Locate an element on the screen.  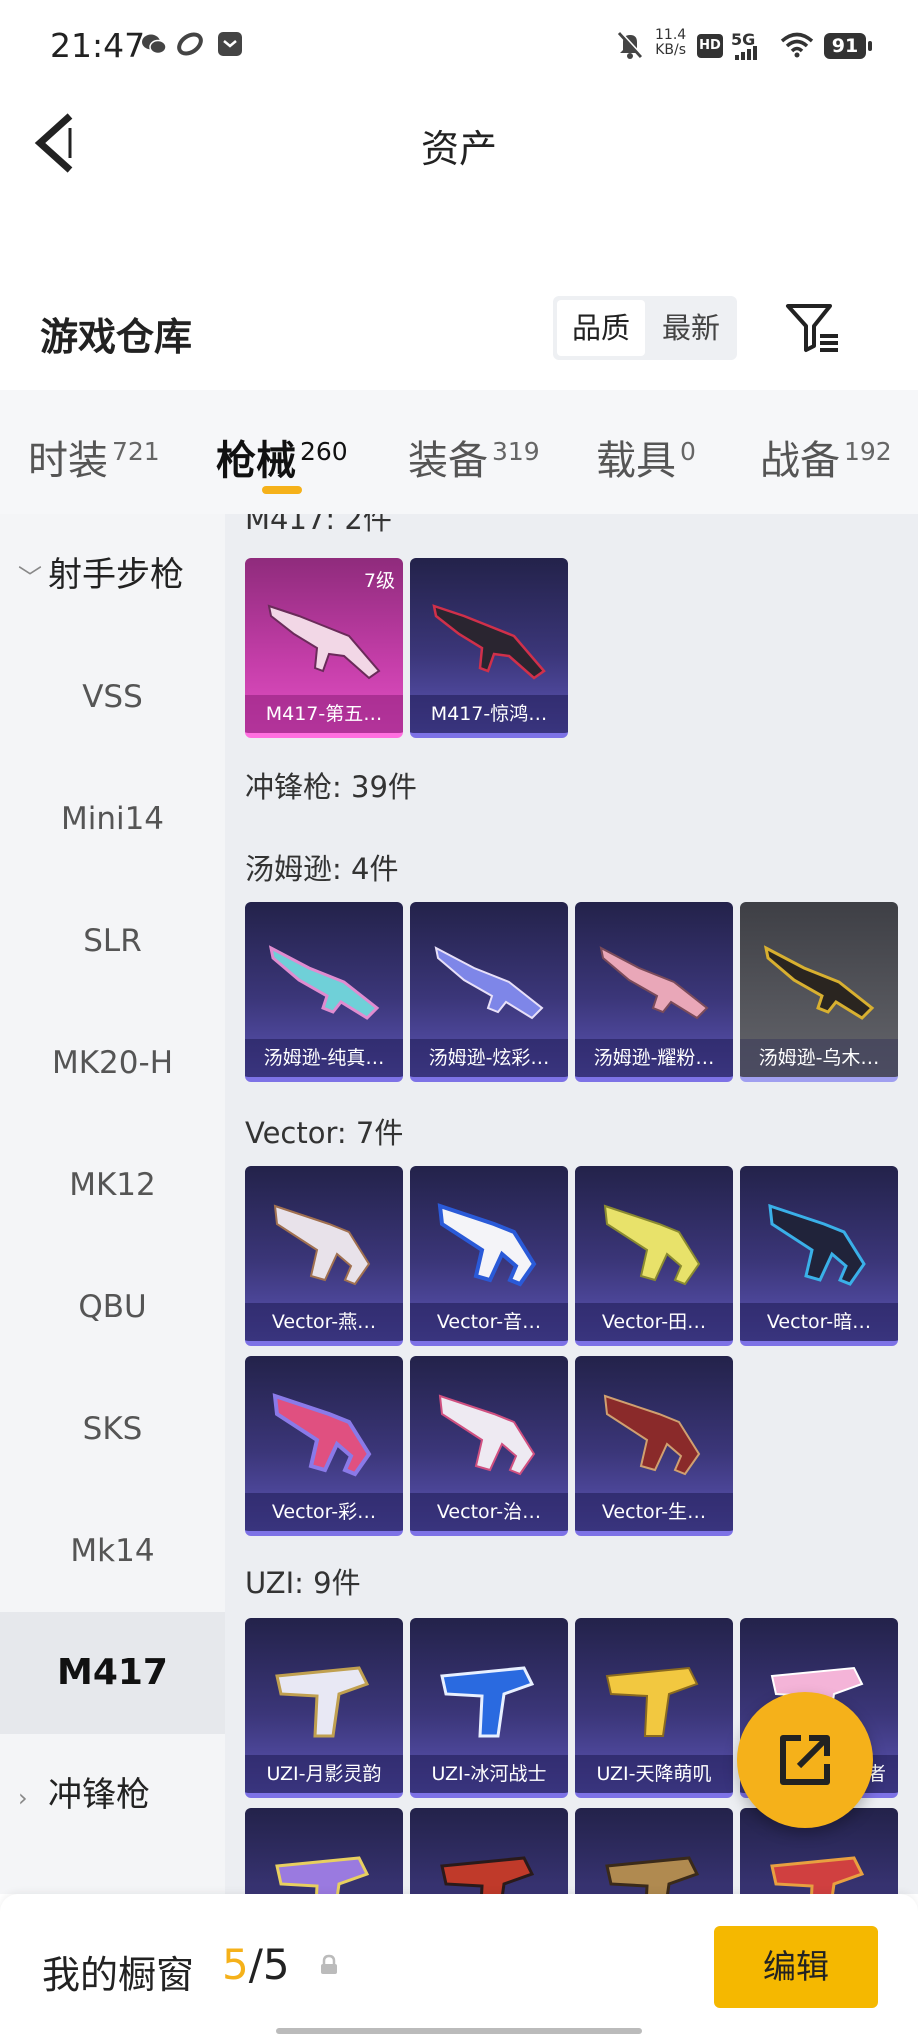
home-indicator is located at coordinates (459, 2031).